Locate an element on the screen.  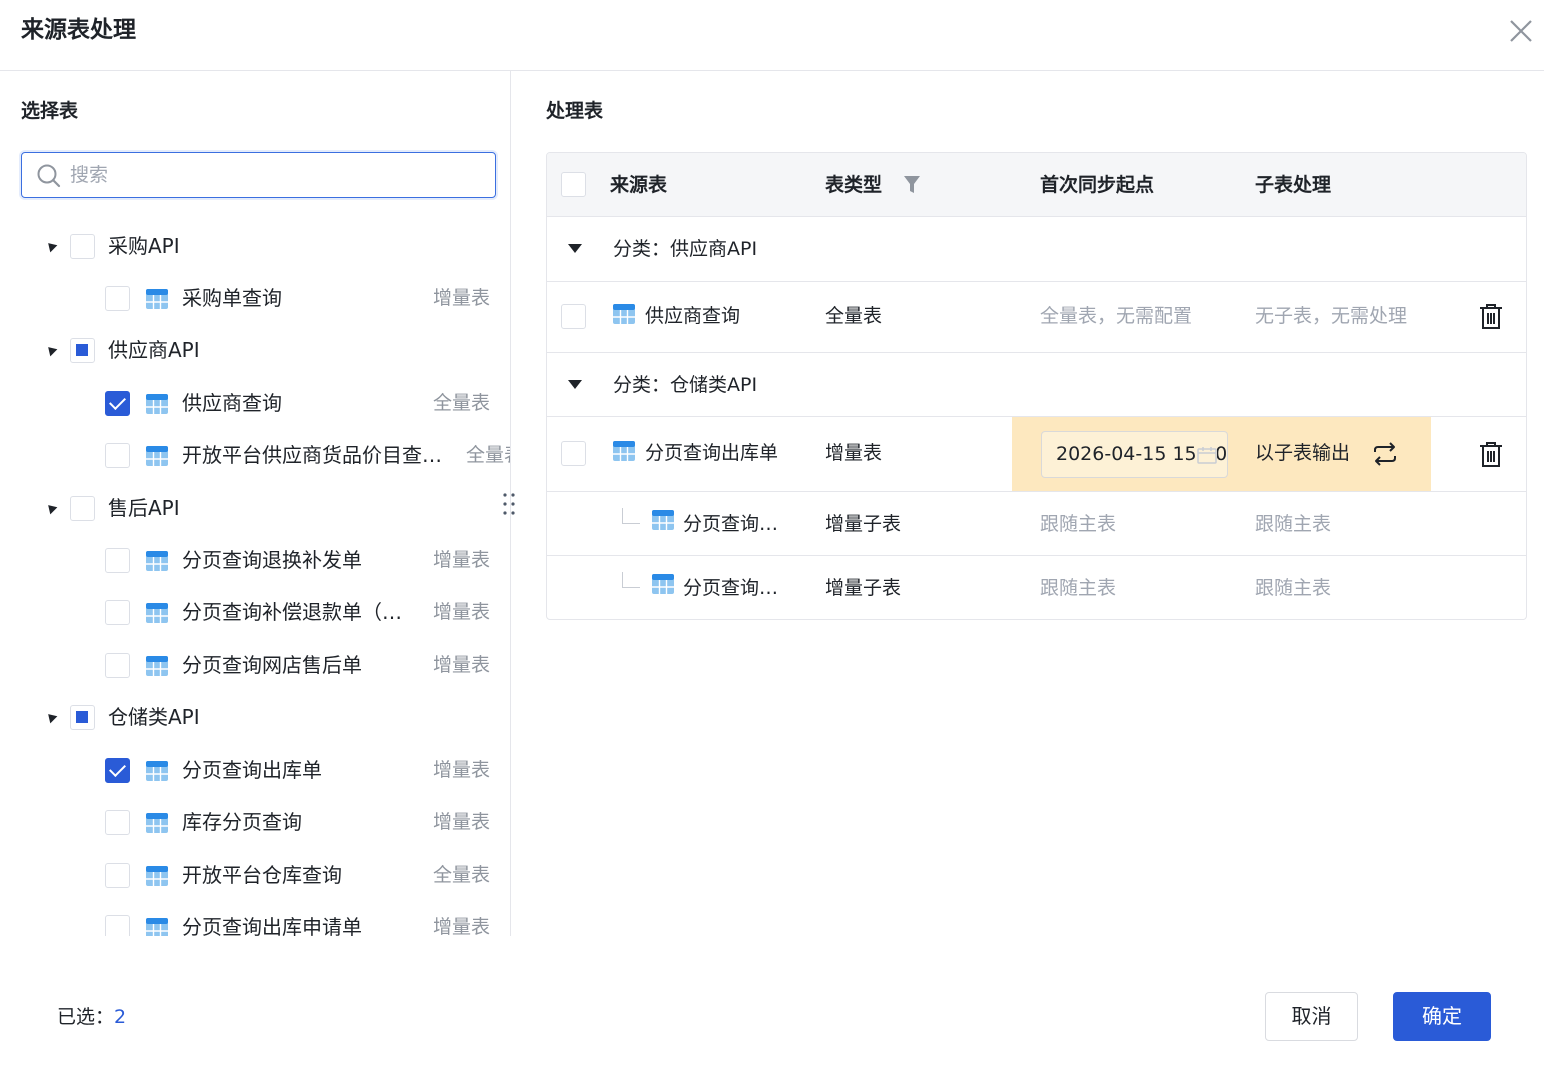
tree-item: 库存分页查询 增量表 is located at coordinates (255, 822).